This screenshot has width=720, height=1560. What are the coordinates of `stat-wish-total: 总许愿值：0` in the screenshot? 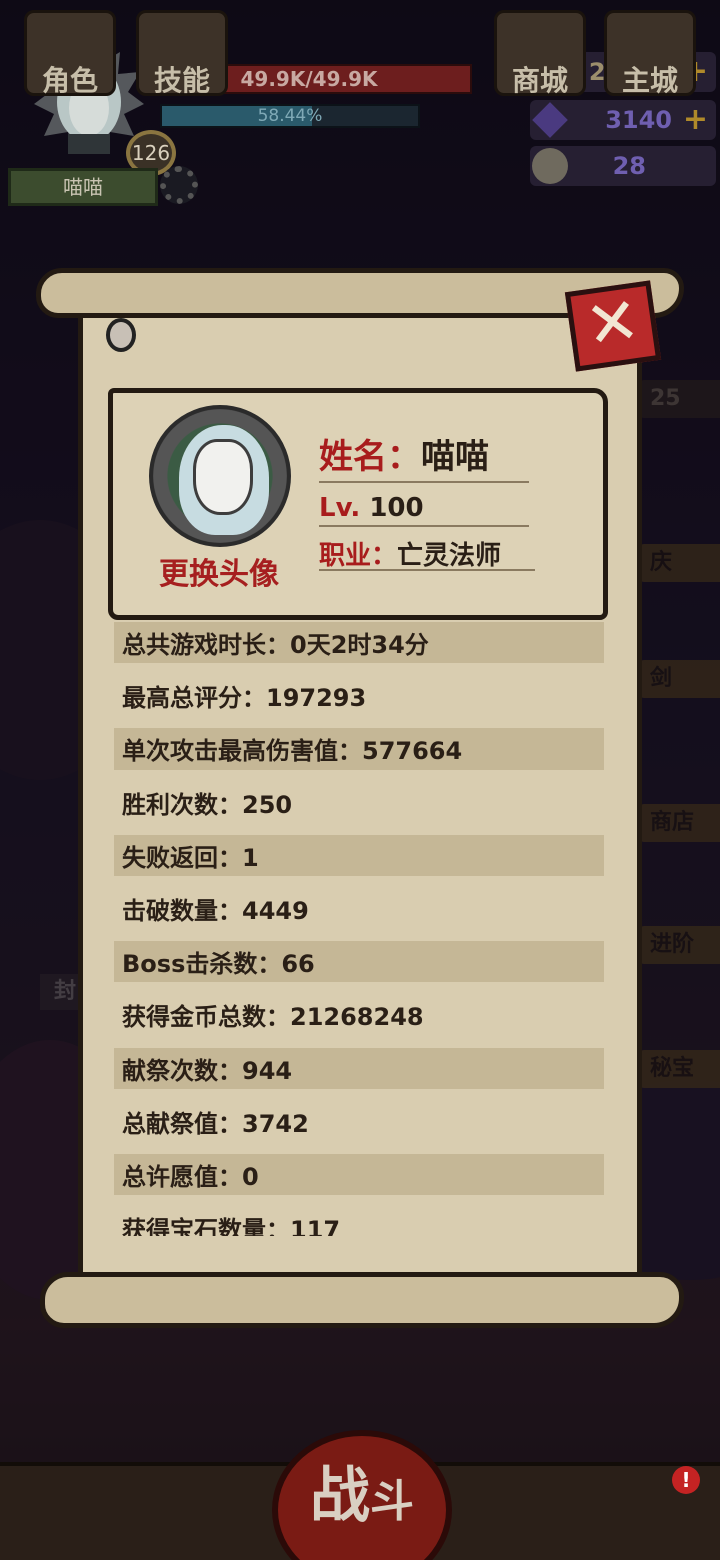 It's located at (359, 1174).